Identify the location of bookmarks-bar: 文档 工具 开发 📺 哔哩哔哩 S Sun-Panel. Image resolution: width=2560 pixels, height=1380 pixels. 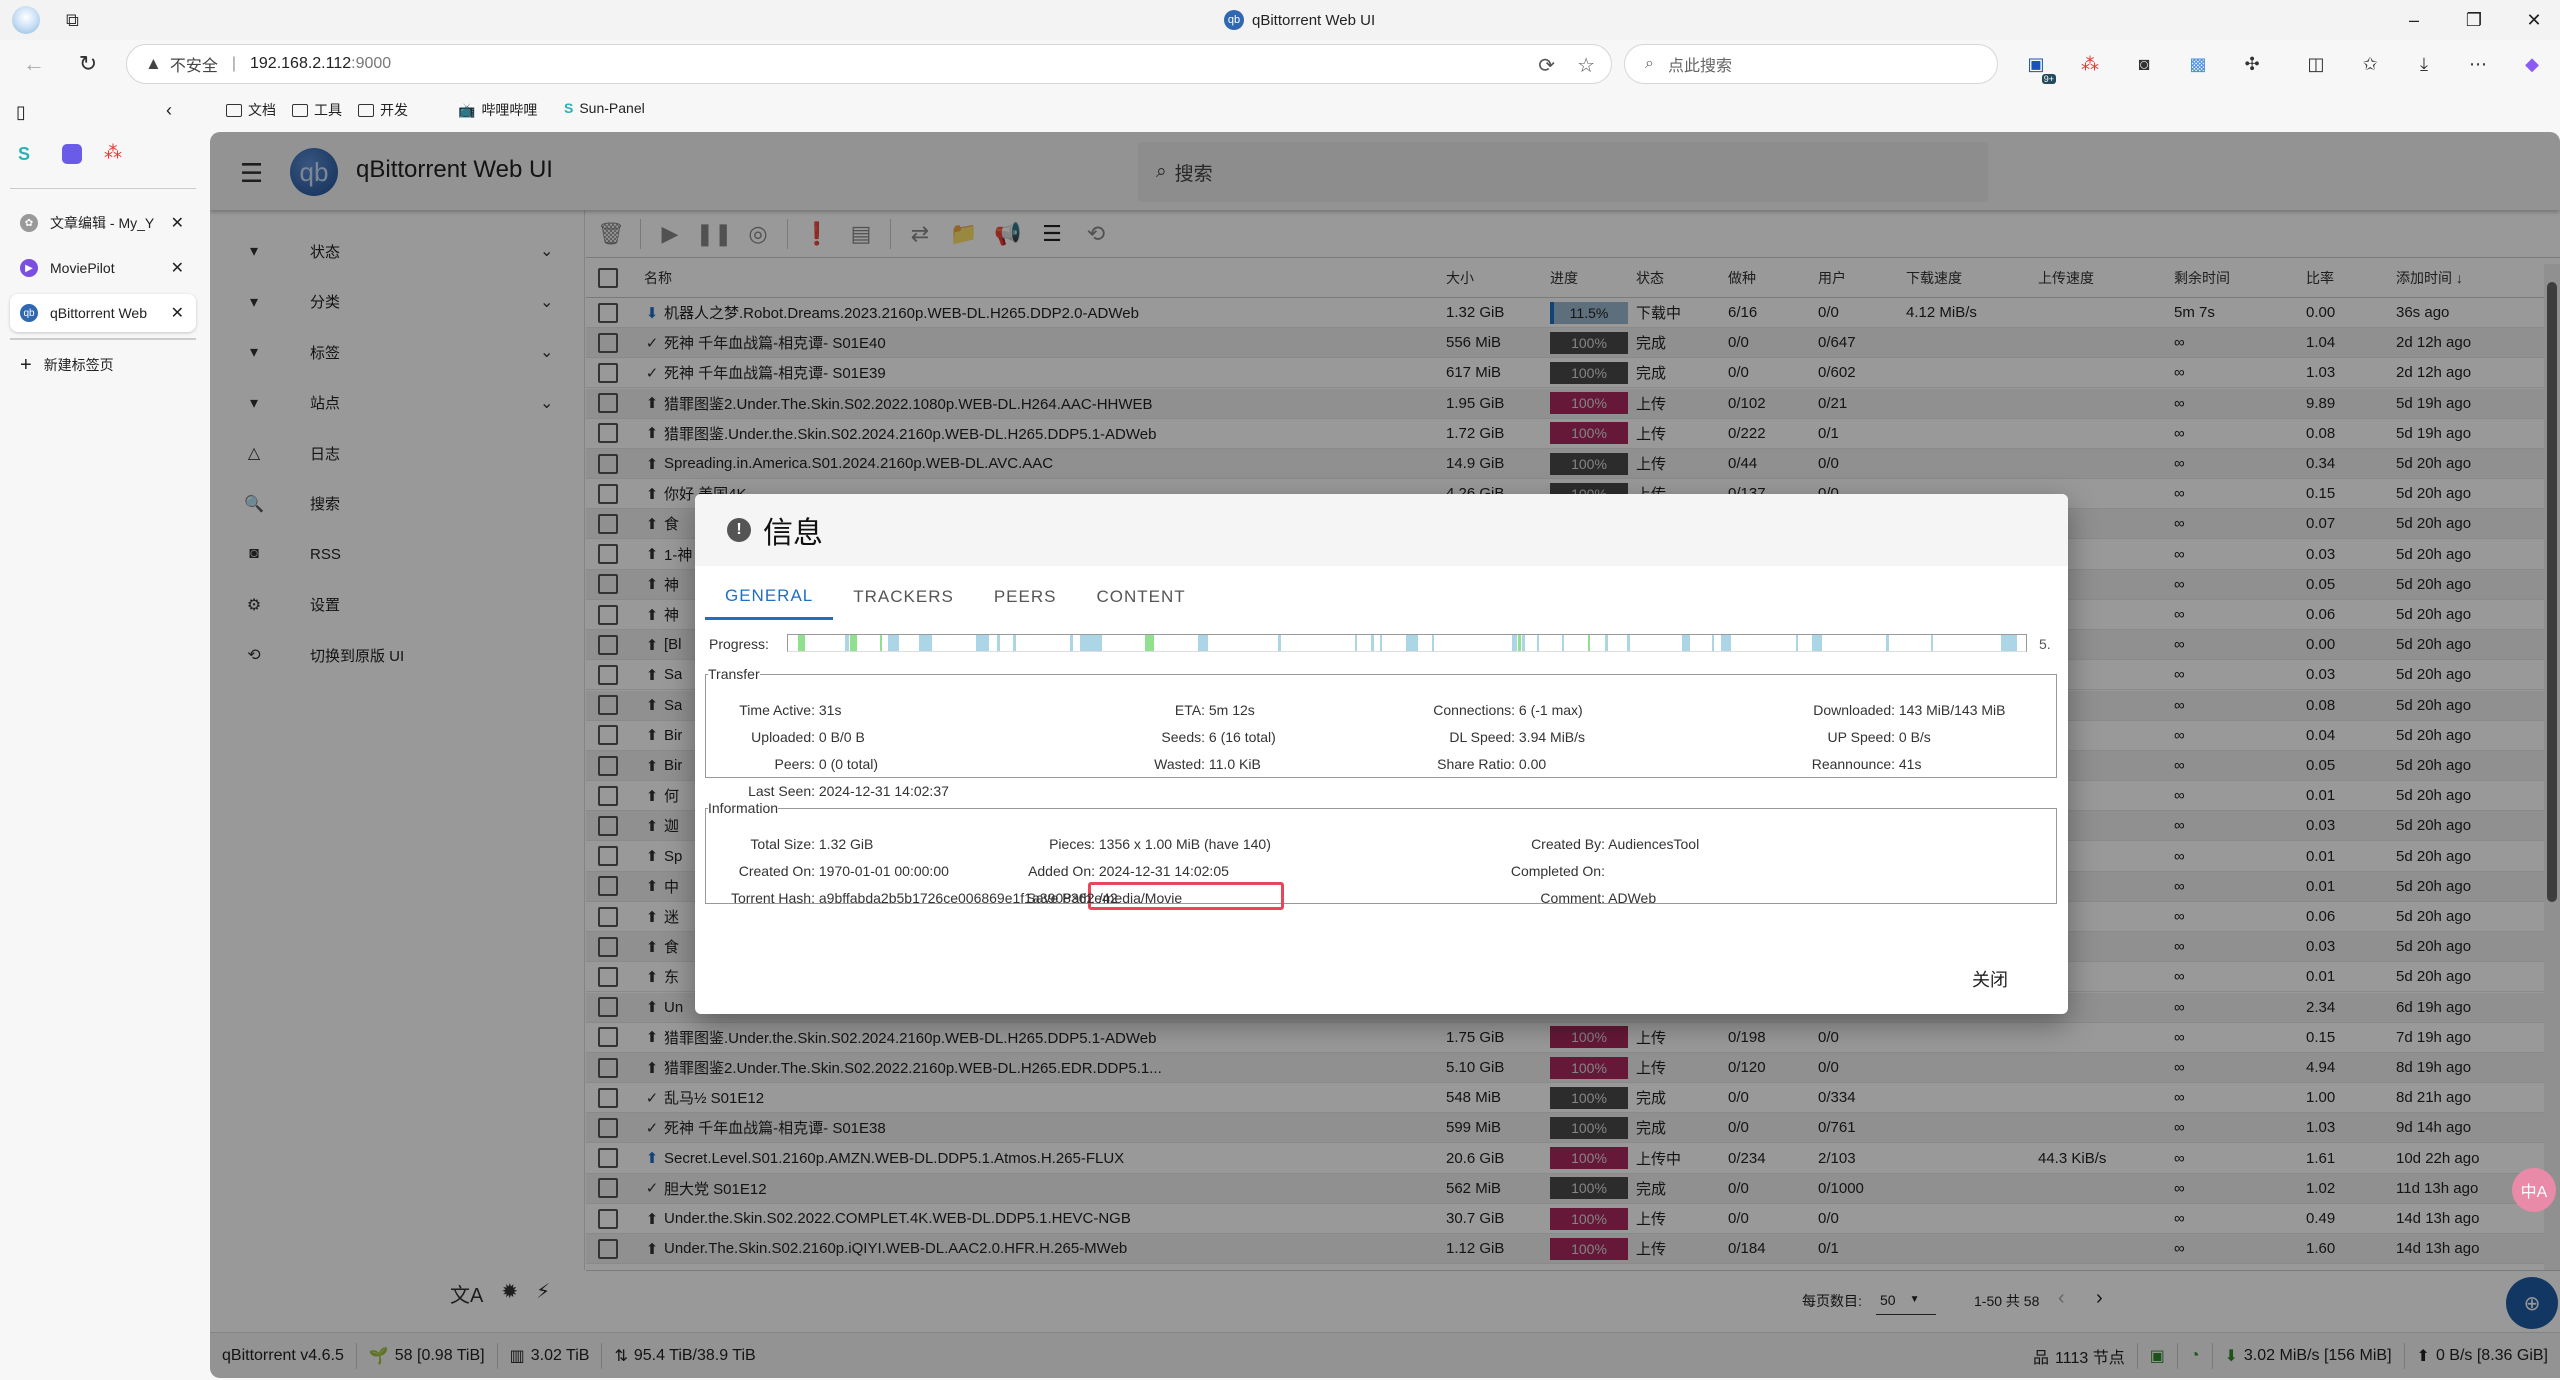
(1384, 110).